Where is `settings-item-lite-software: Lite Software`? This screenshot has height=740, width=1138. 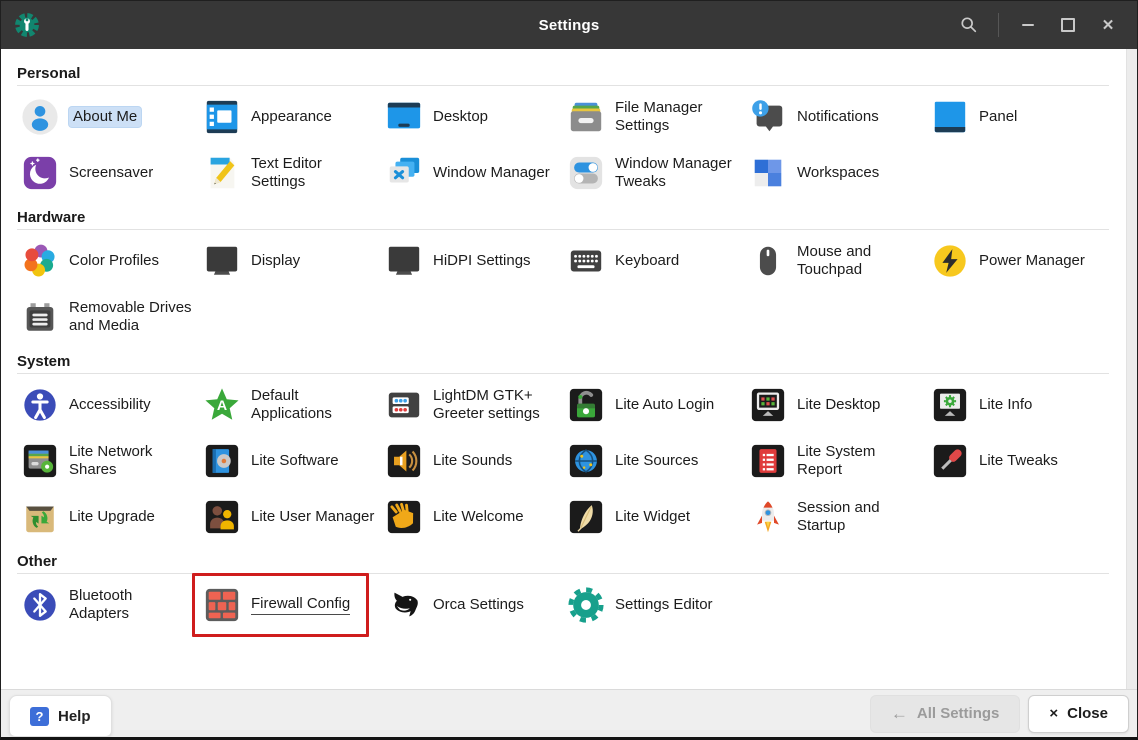 settings-item-lite-software: Lite Software is located at coordinates (290, 461).